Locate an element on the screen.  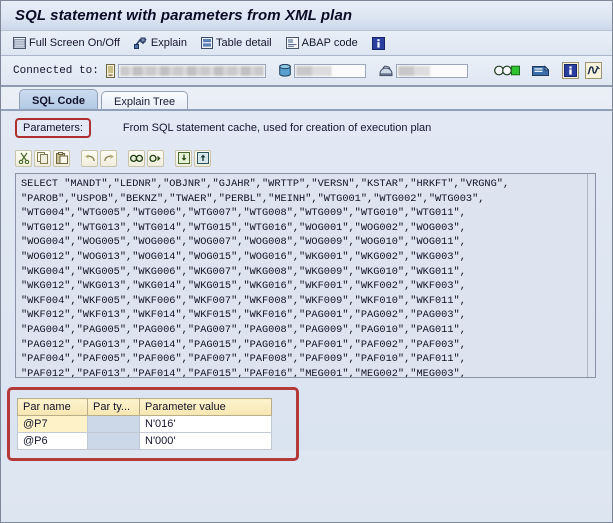
tab-sql-code: SQL Code is located at coordinates (58, 100).